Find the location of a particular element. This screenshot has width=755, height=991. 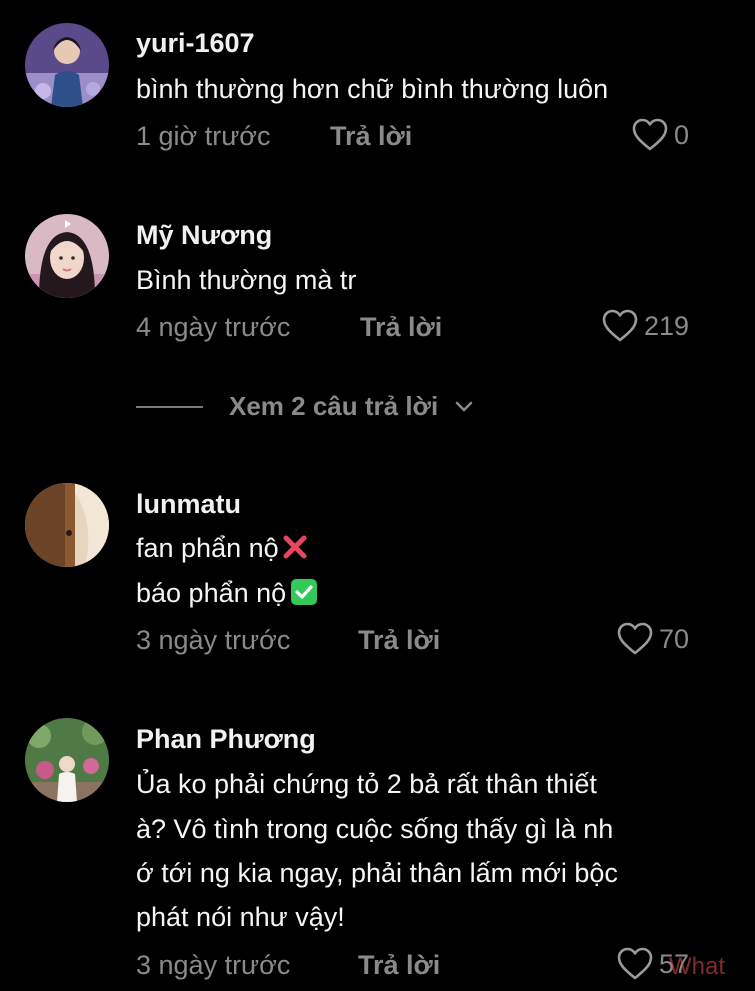

check-mark-emoji is located at coordinates (304, 592).